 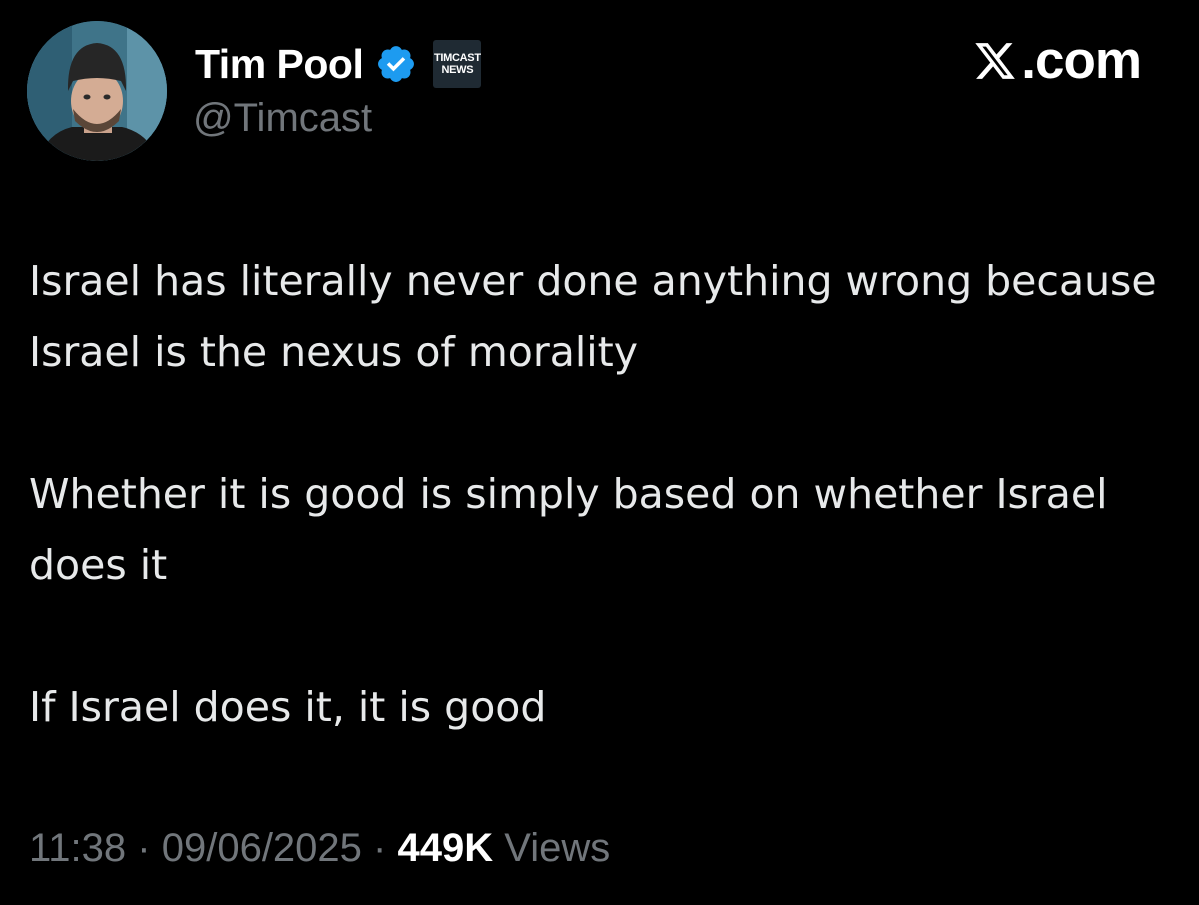 I want to click on verified-check-icon, so click(x=396, y=64).